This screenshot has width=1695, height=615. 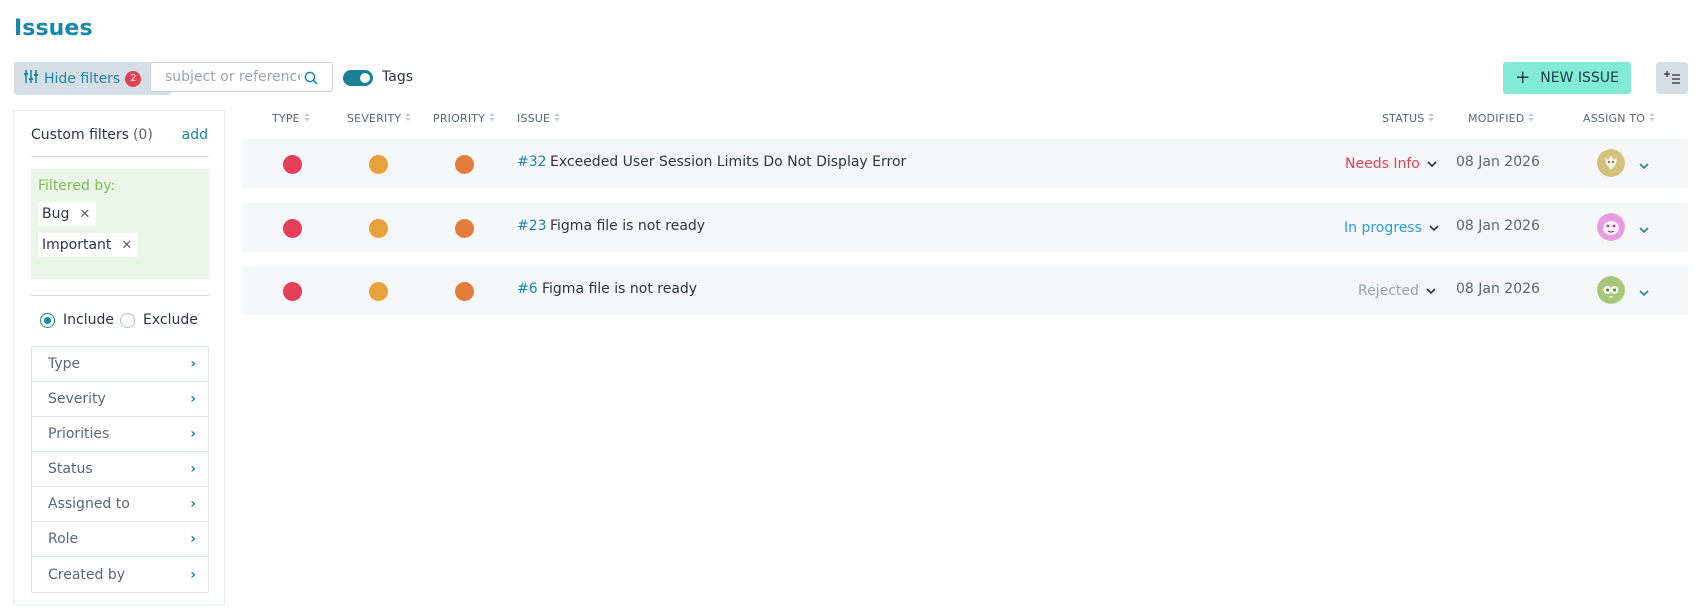 I want to click on header-issue: ISSUE, so click(x=539, y=118).